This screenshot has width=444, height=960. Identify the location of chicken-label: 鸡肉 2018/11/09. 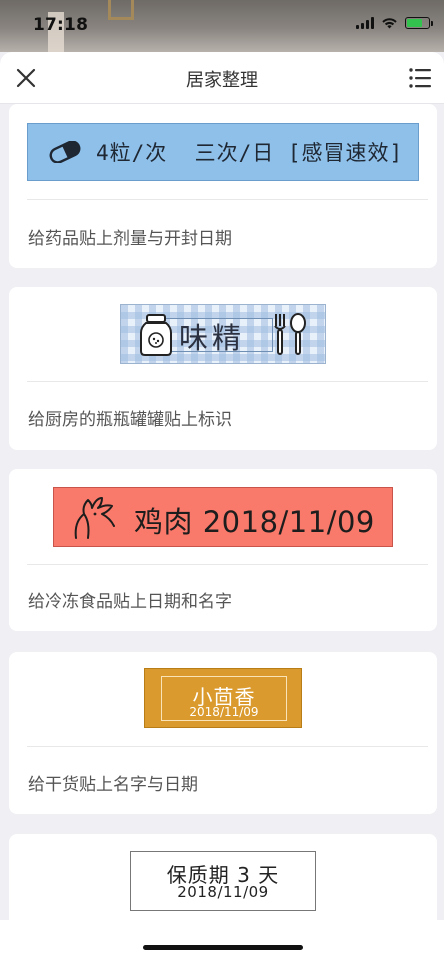
(223, 517).